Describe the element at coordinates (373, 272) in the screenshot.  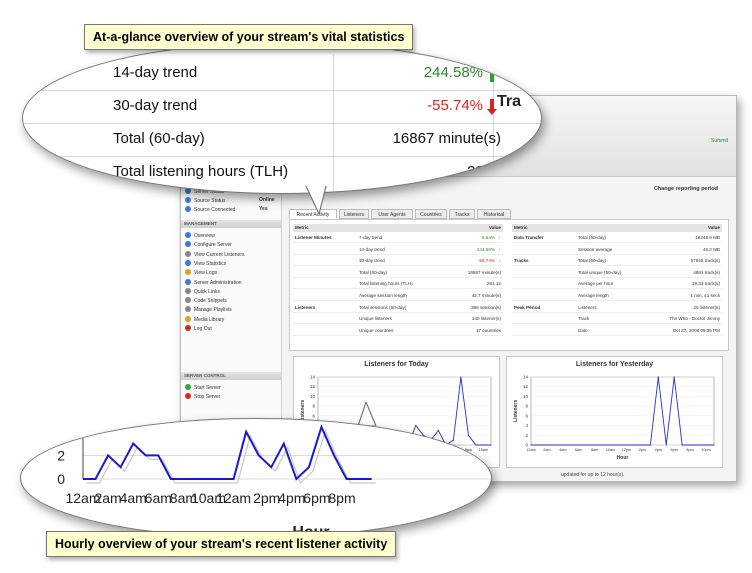
I see `row-metric: Total (60-day)` at that location.